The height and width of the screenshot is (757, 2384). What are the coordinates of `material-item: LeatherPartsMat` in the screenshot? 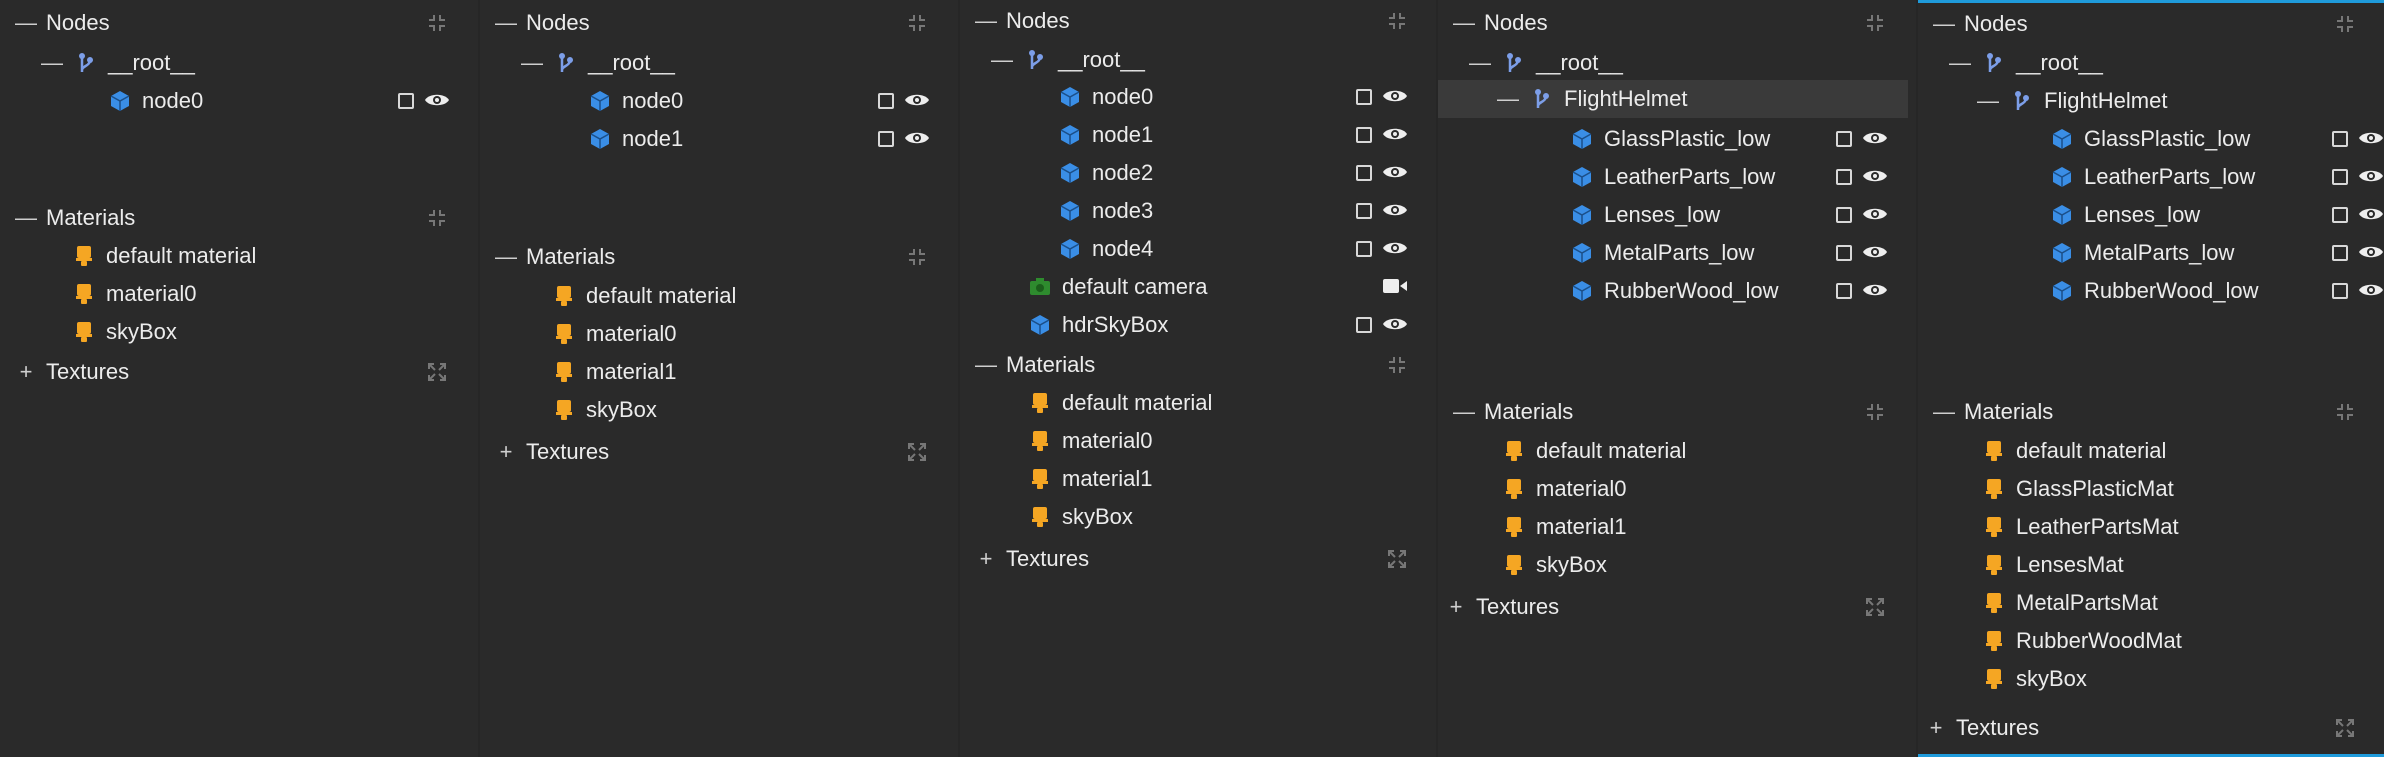 It's located at (2079, 527).